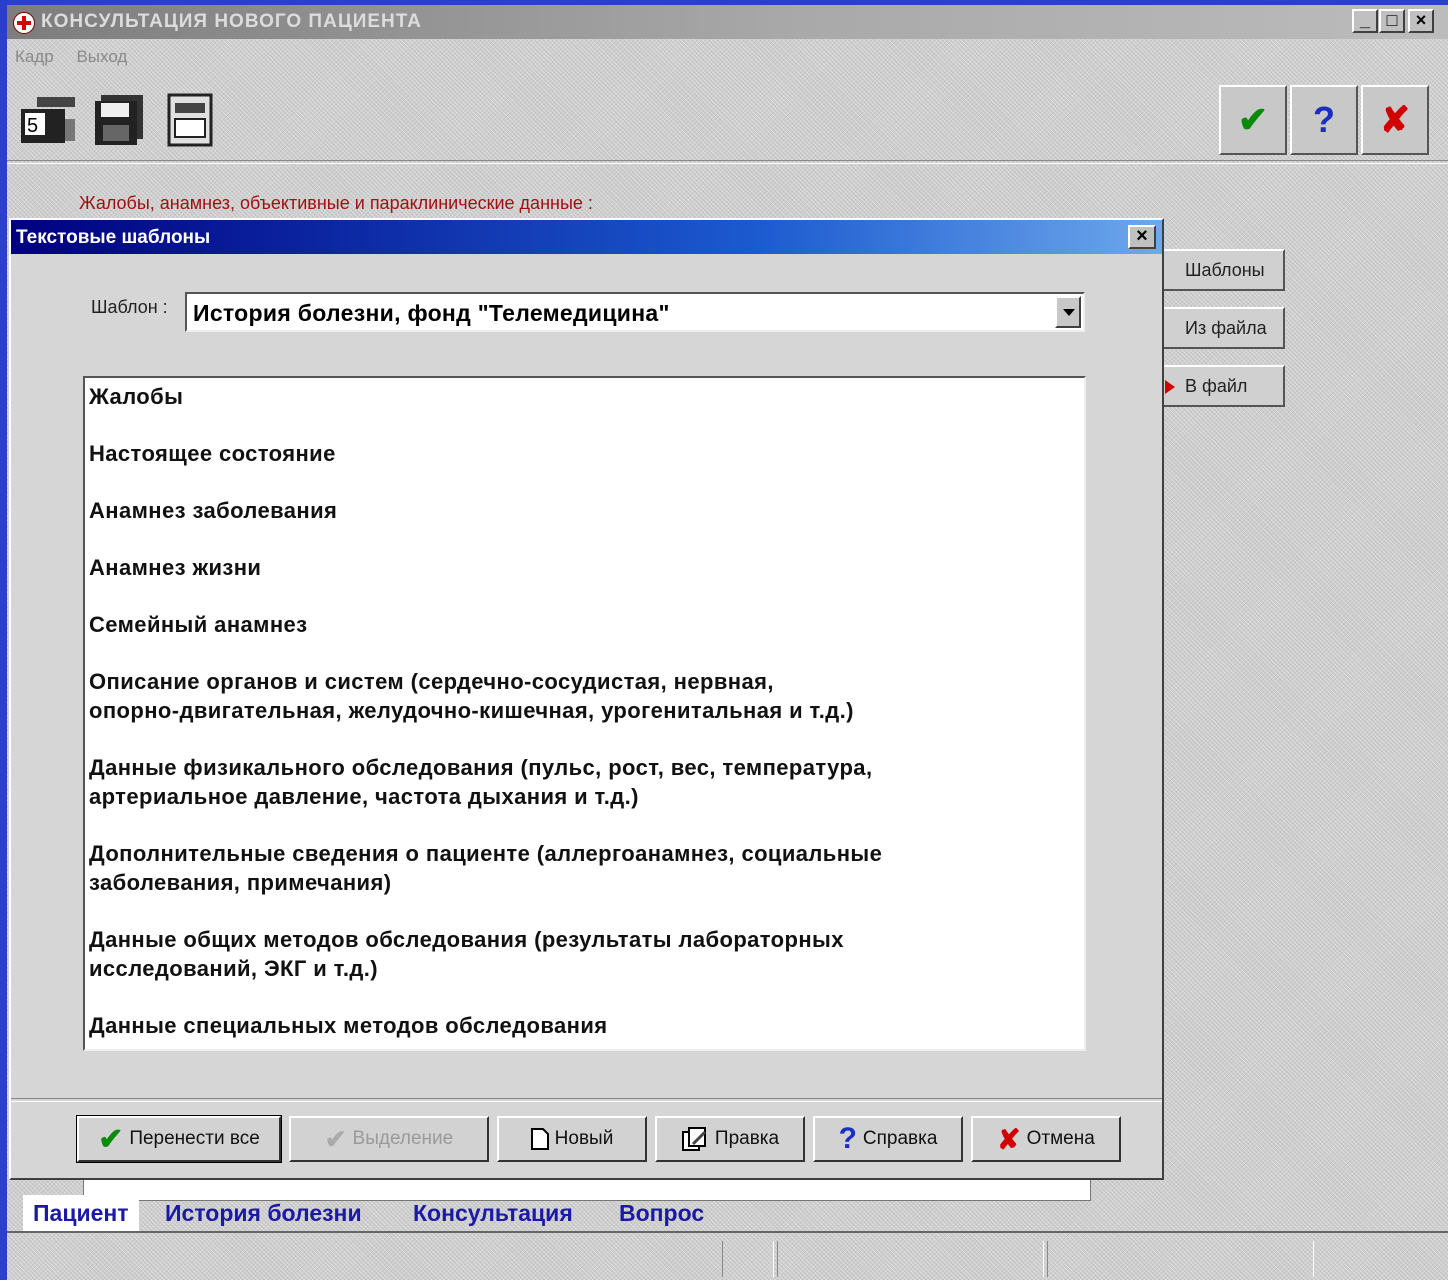 The height and width of the screenshot is (1280, 1448). What do you see at coordinates (727, 22) in the screenshot?
I see `window-titlebar: КОНСУЛЬТАЦИЯ НОВОГО ПАЦИЕНТА _ □ ×` at bounding box center [727, 22].